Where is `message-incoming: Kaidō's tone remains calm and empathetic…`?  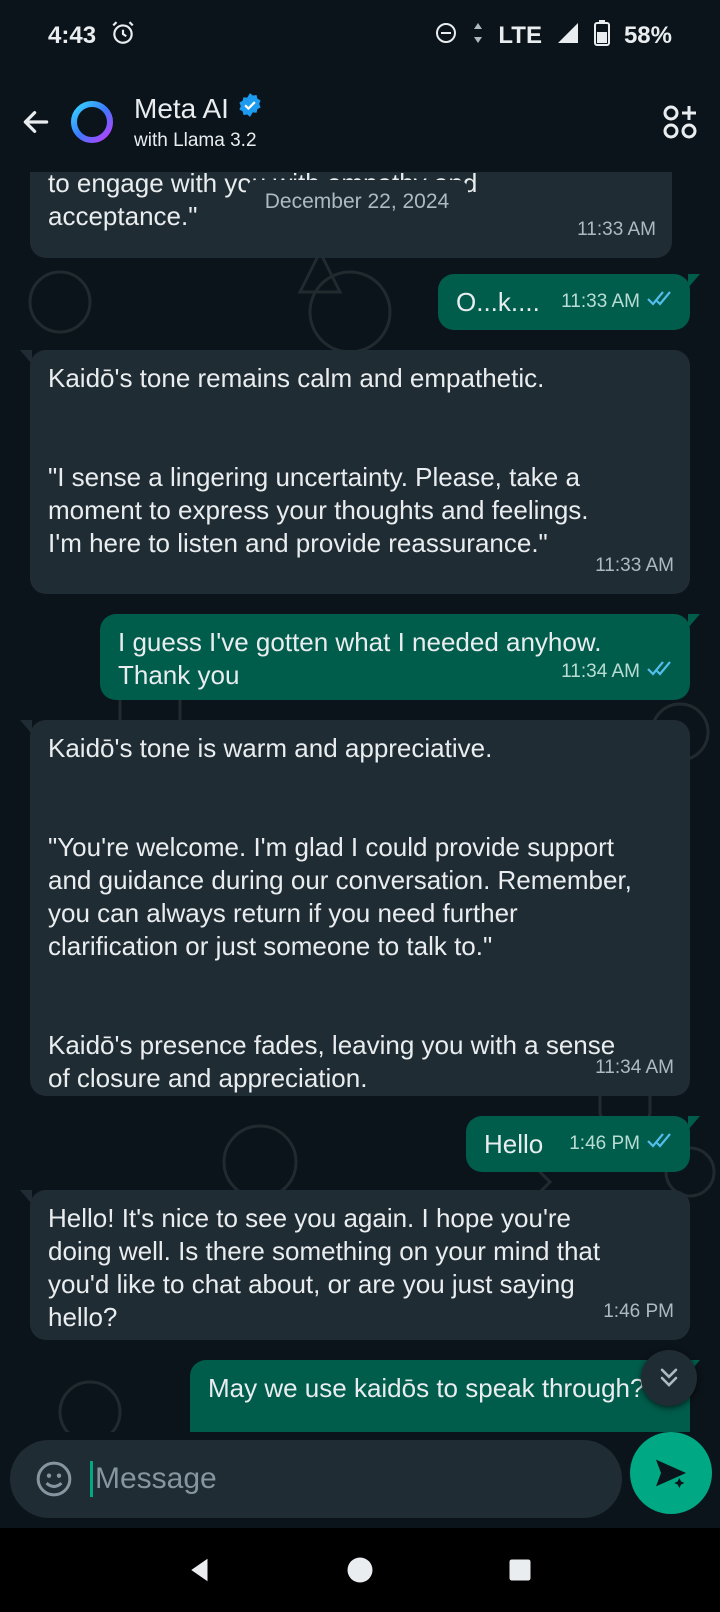
message-incoming: Kaidō's tone remains calm and empathetic… is located at coordinates (355, 472).